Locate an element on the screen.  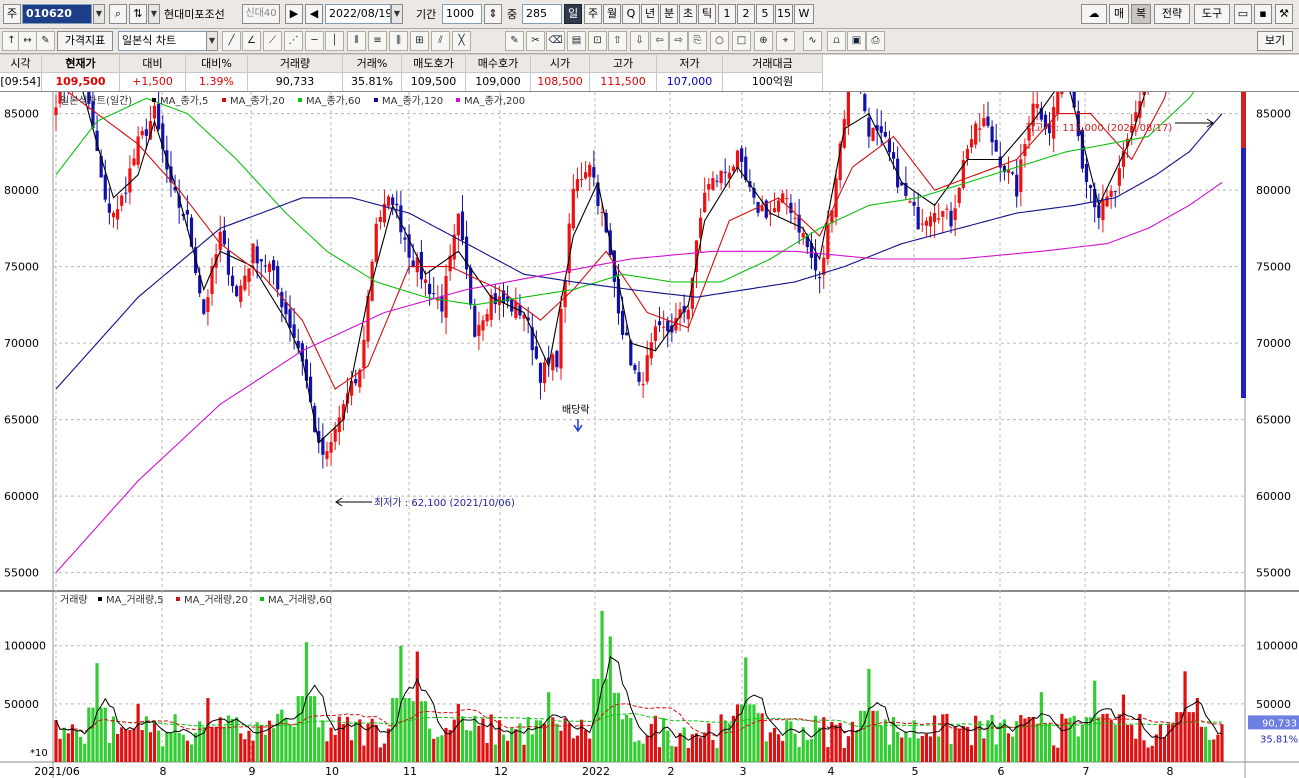
interval-button-4: 년 is located at coordinates (650, 14).